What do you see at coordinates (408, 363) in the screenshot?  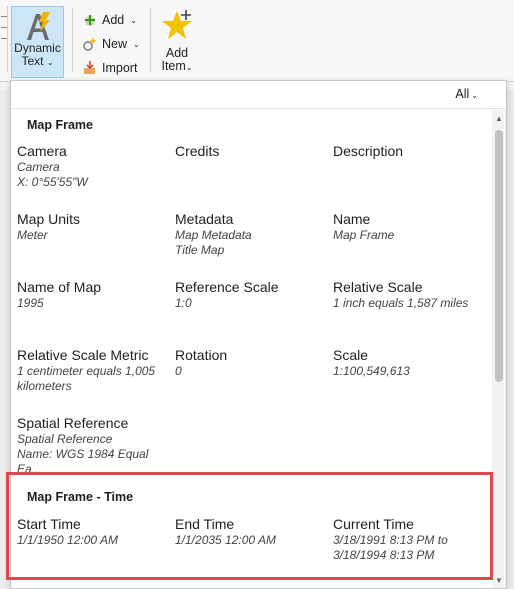 I see `gallery-item-scale: Scale 1:100,549,613` at bounding box center [408, 363].